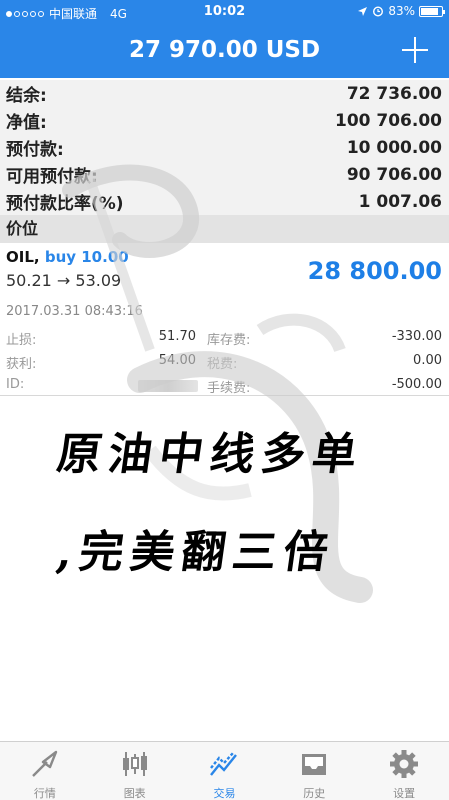 The height and width of the screenshot is (800, 449). What do you see at coordinates (378, 11) in the screenshot?
I see `alarm-clock-icon` at bounding box center [378, 11].